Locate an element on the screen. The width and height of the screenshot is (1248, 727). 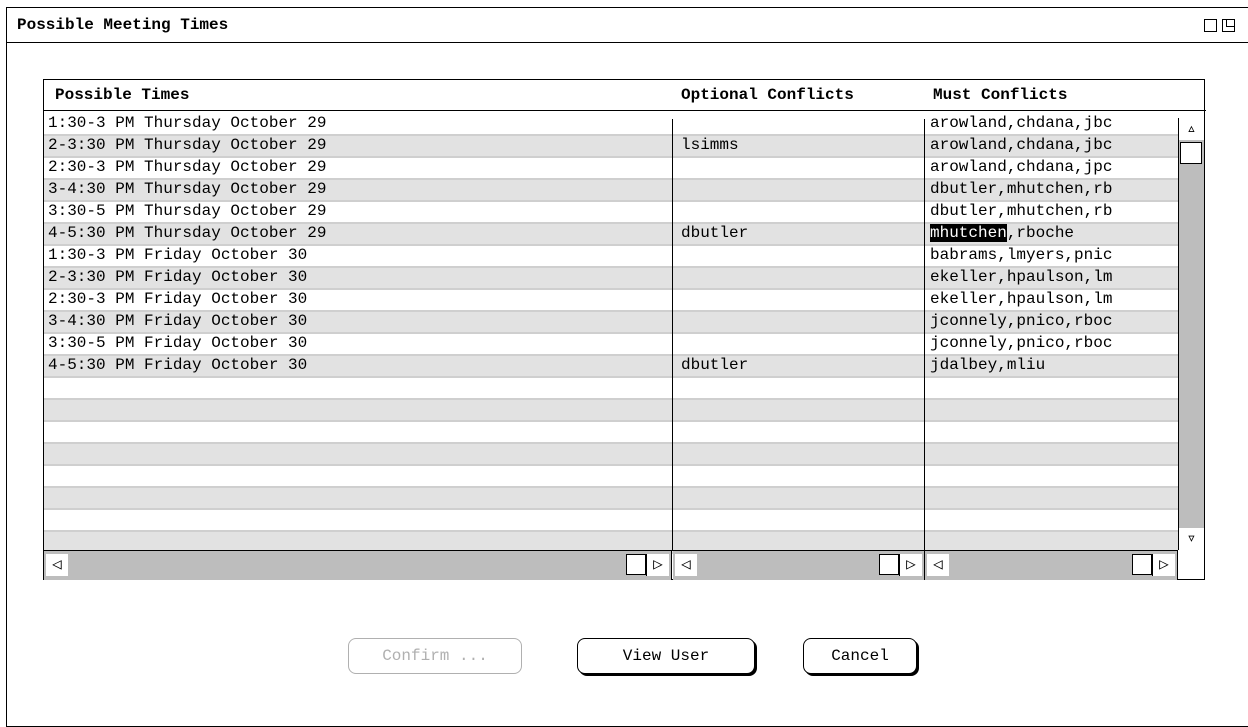
column-header-optional-conflicts: Optional Conflicts is located at coordinates (767, 95).